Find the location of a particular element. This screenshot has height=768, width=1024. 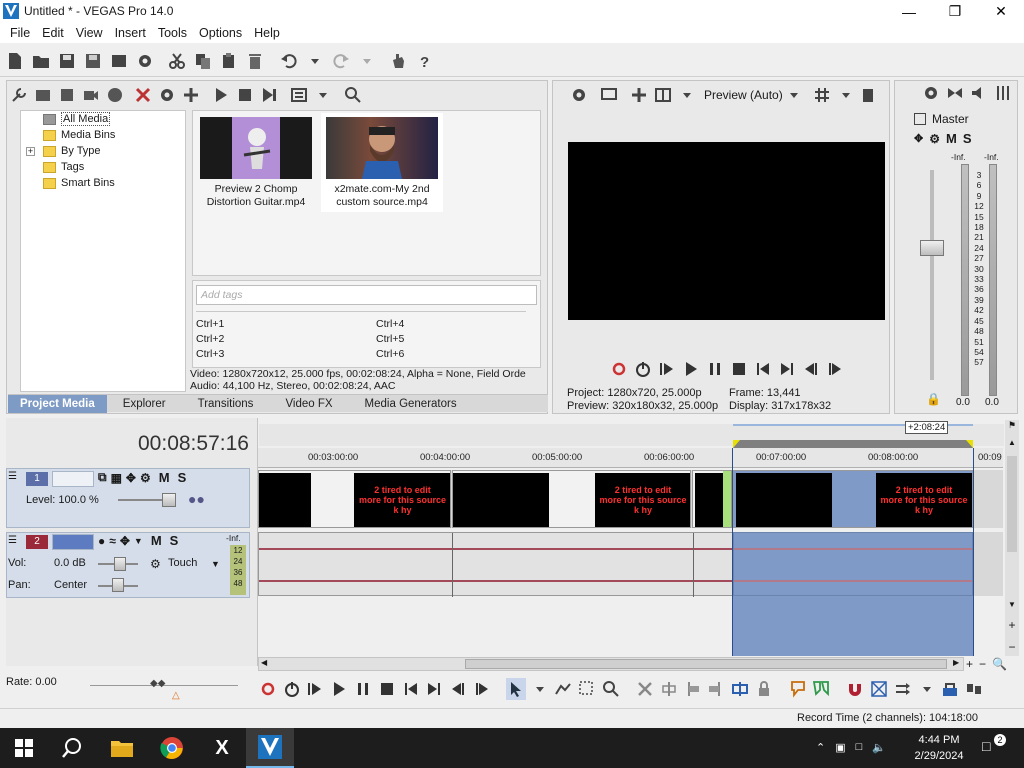

shortcut-ctrl-1: Ctrl+1 is located at coordinates (210, 324).